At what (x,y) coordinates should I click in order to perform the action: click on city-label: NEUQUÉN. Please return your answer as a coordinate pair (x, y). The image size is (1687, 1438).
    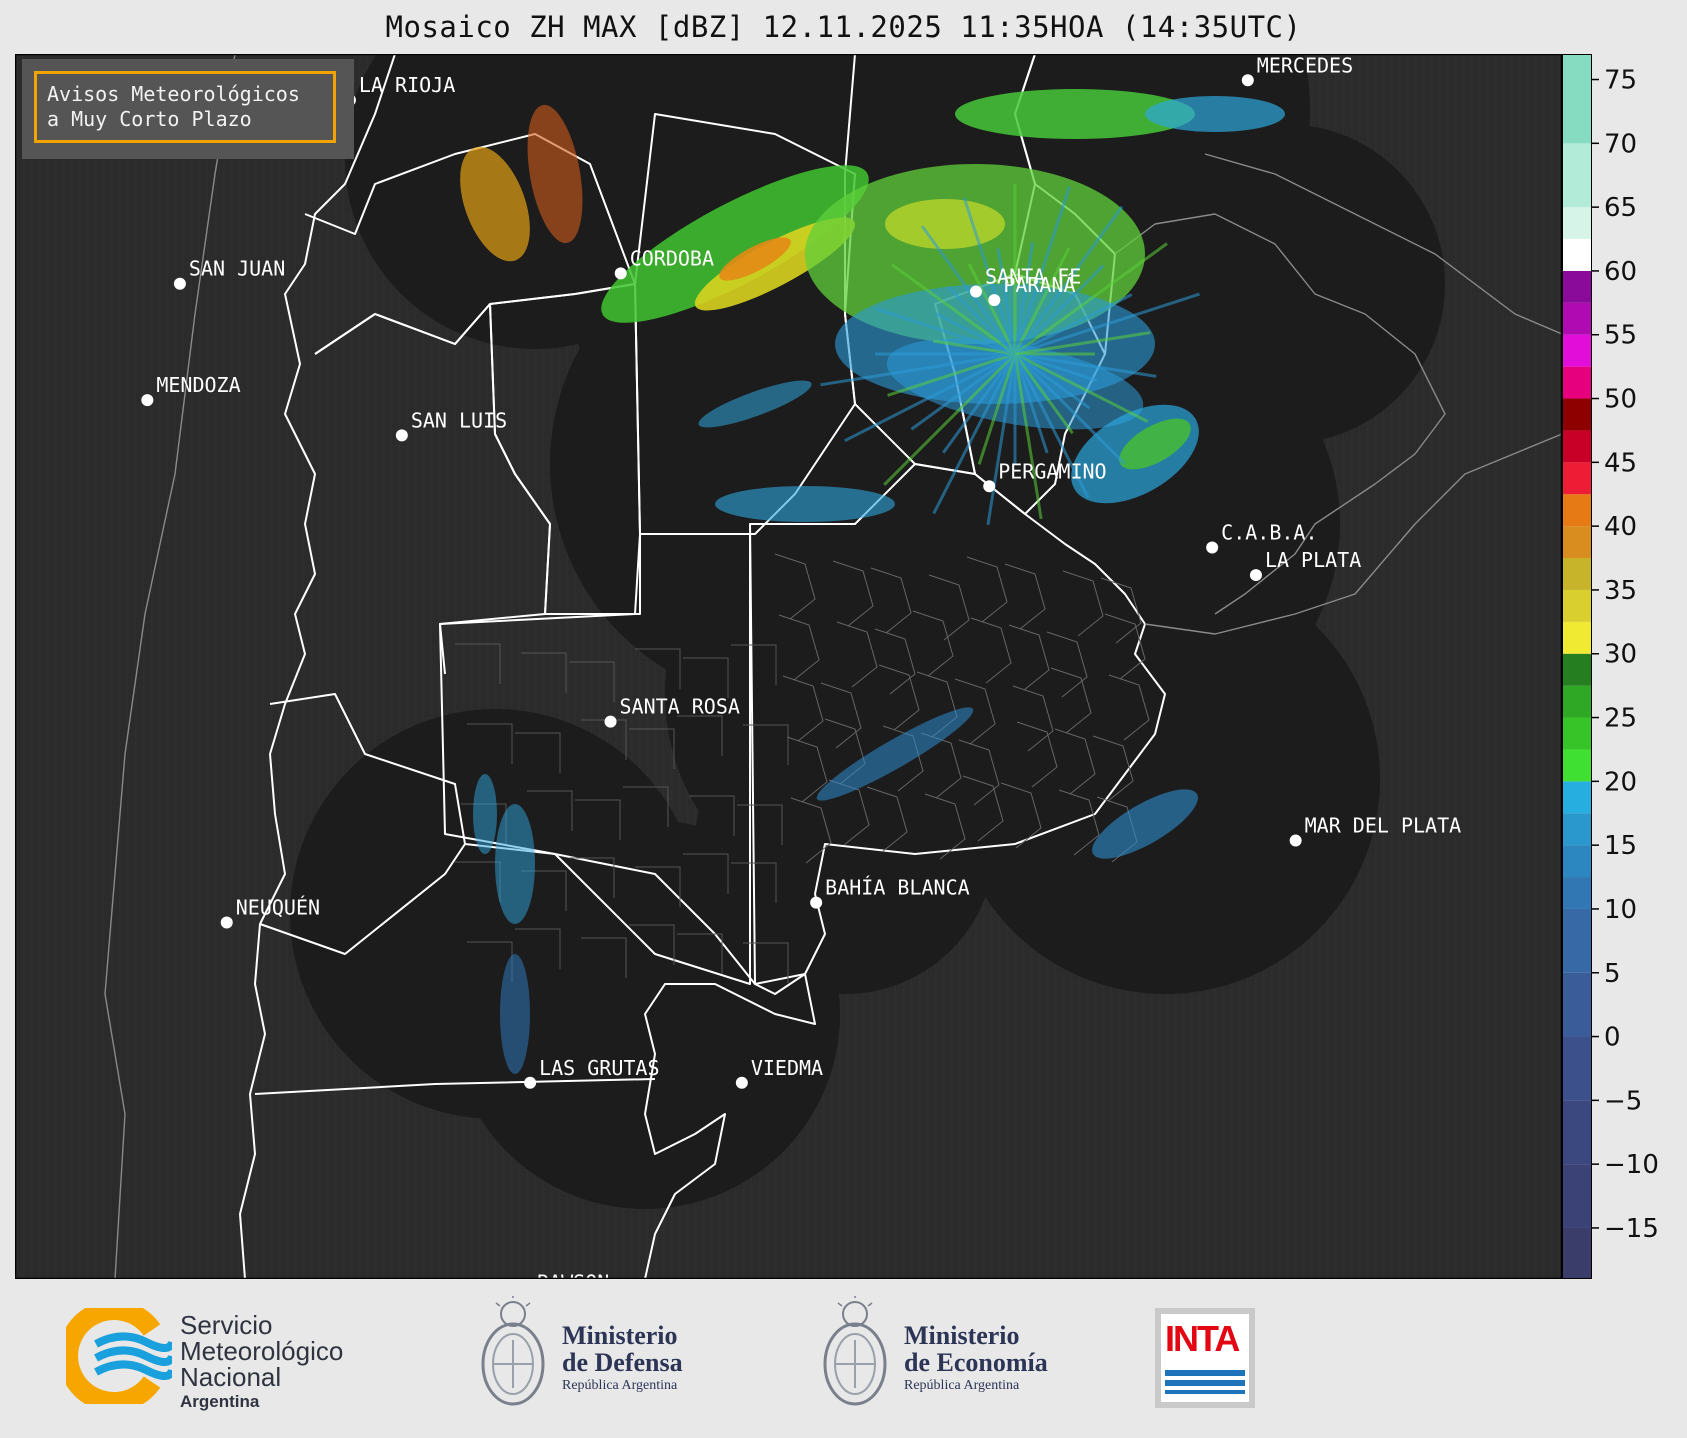
    Looking at the image, I should click on (278, 907).